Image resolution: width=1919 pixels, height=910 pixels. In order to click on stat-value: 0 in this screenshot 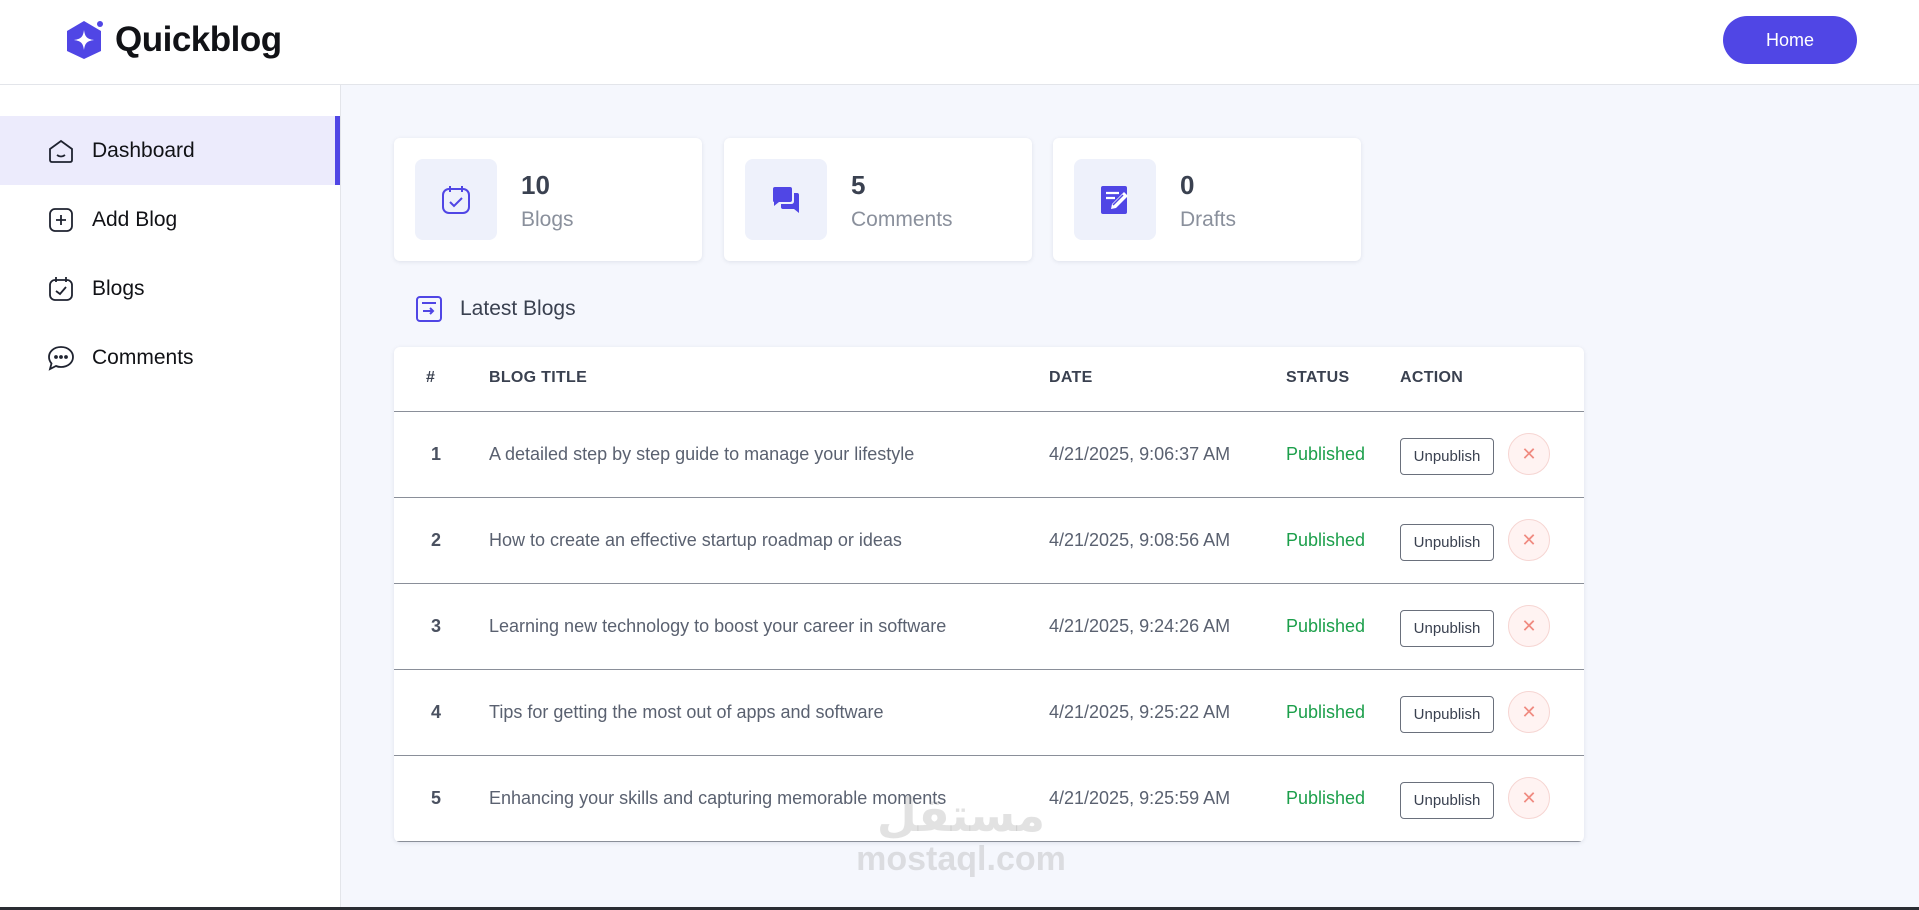, I will do `click(1187, 185)`.